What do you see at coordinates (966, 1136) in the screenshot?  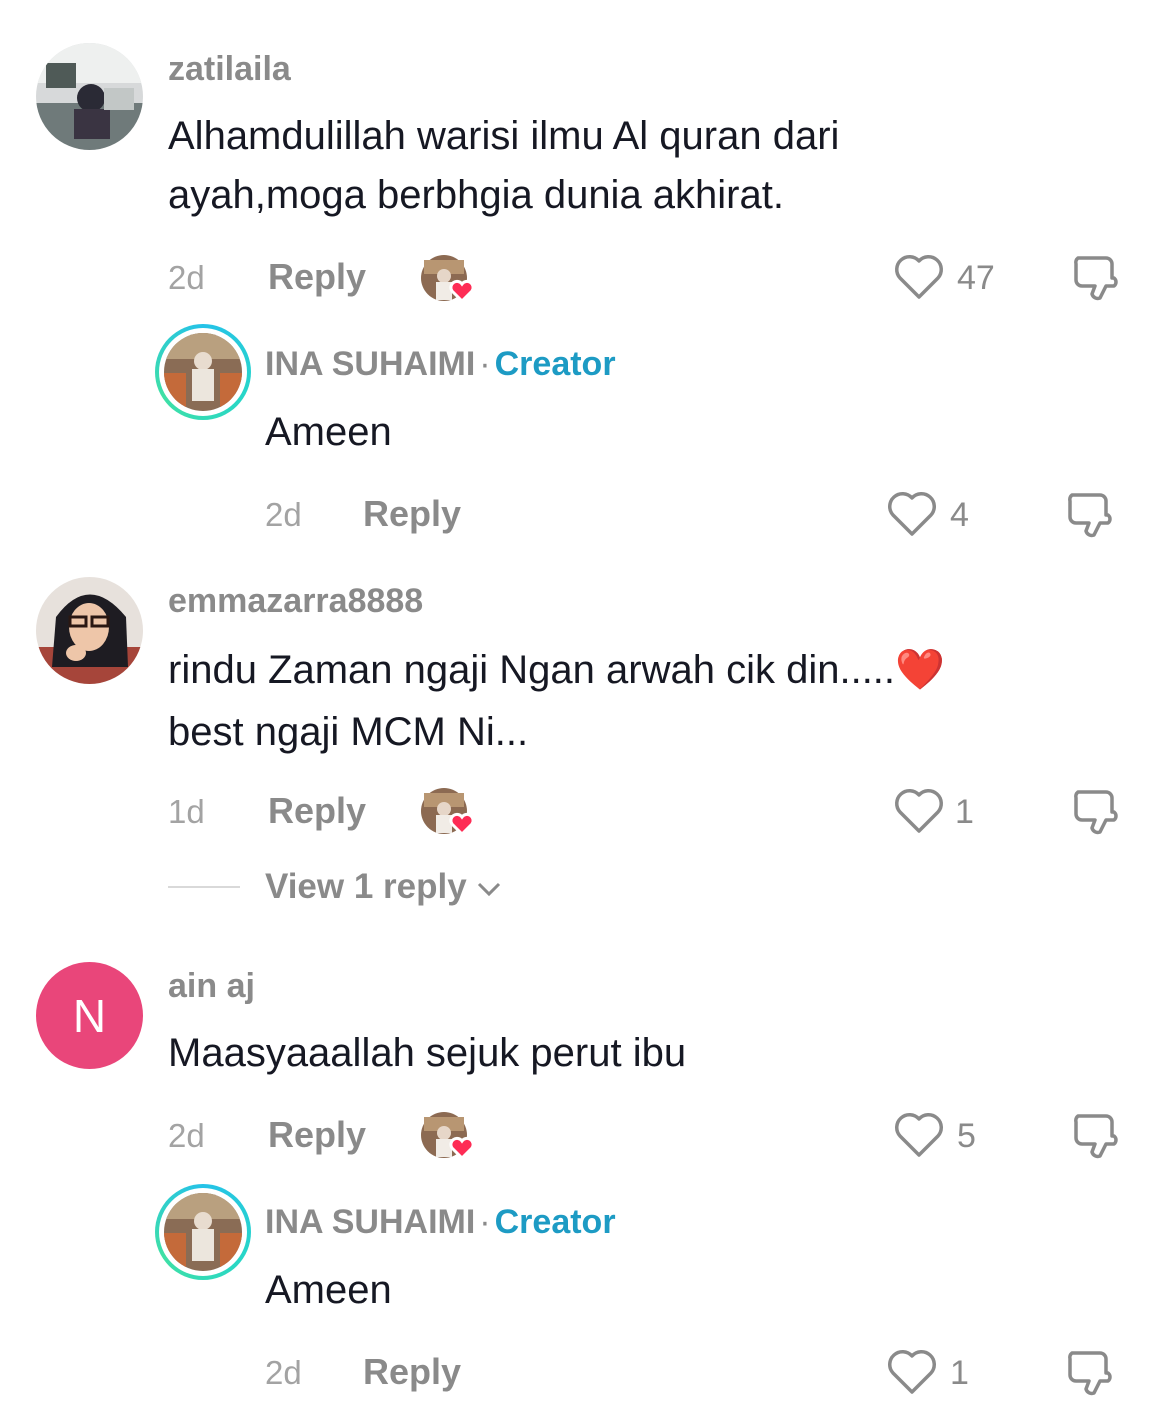 I see `like-count: 5` at bounding box center [966, 1136].